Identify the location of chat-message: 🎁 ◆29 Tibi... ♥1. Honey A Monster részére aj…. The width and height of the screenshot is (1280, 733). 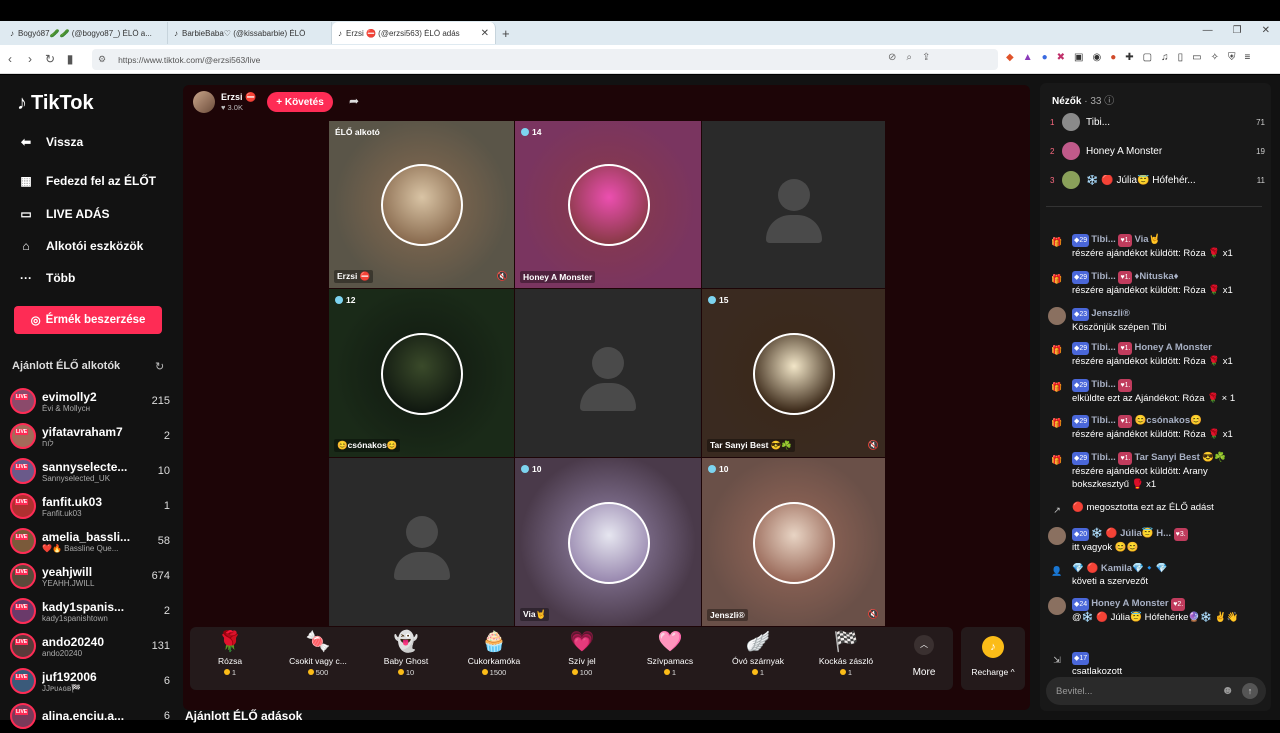
(1157, 354).